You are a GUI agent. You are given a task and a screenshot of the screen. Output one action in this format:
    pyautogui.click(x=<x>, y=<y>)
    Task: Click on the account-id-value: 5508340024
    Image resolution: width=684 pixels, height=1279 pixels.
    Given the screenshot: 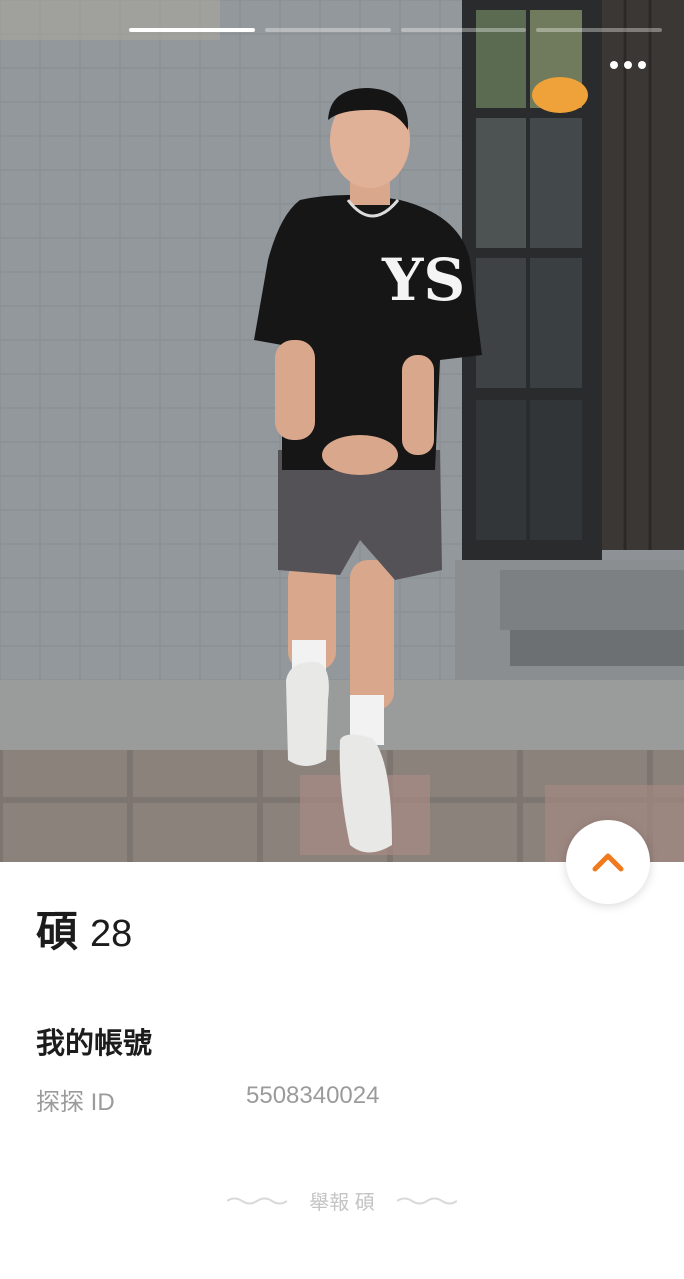 What is the action you would take?
    pyautogui.click(x=313, y=1095)
    